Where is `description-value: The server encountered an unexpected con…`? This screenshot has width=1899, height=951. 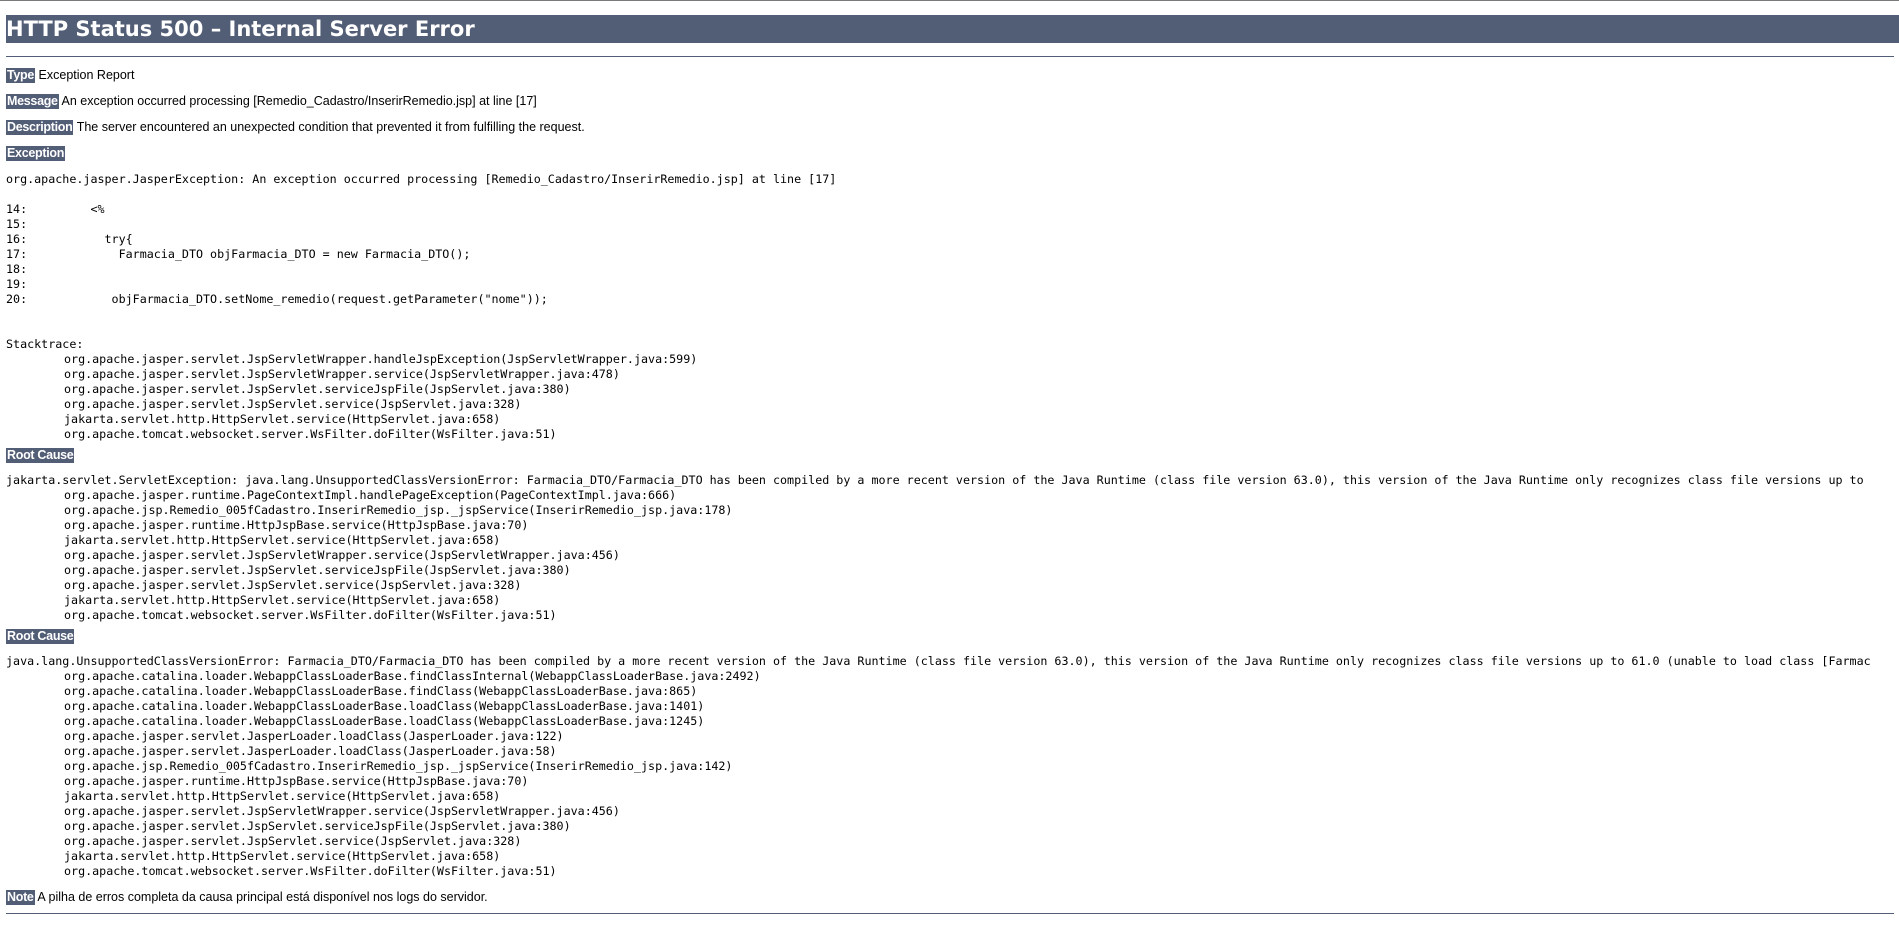
description-value: The server encountered an unexpected con… is located at coordinates (330, 127).